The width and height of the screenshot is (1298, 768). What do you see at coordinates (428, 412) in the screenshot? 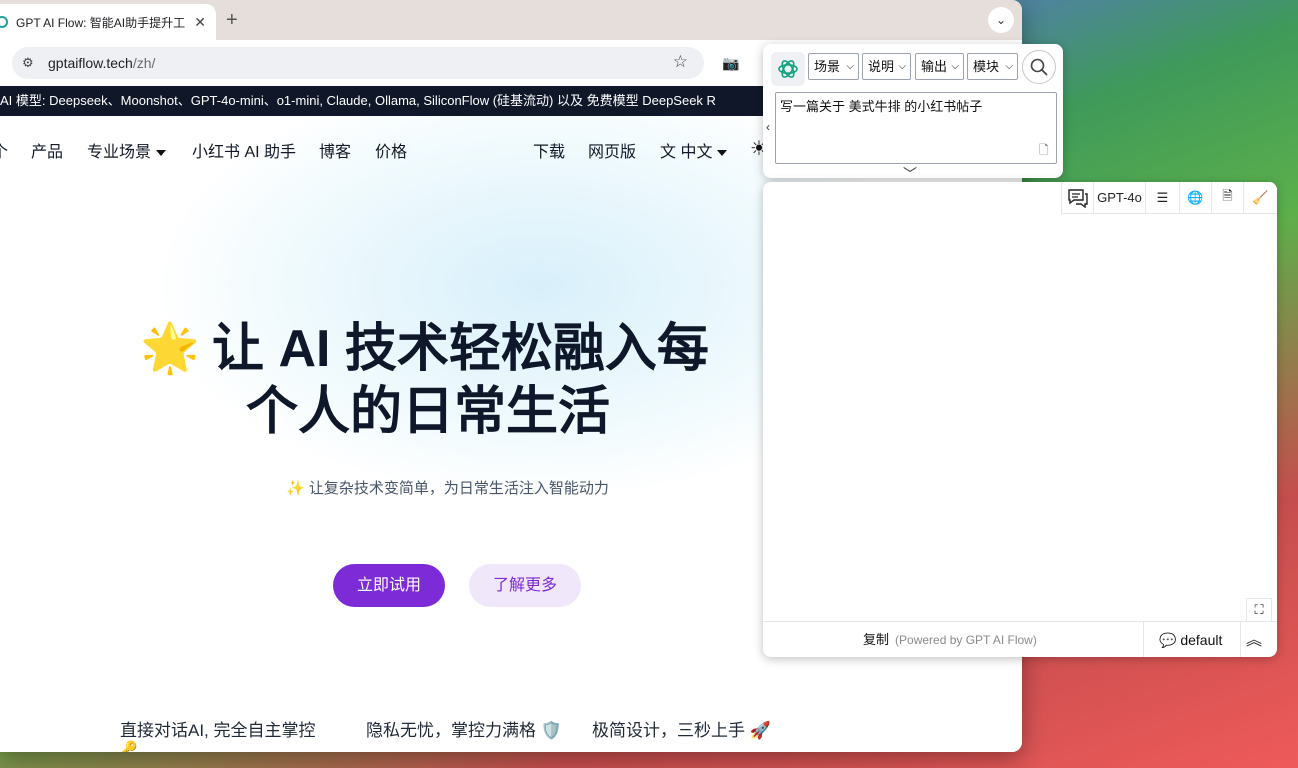
I see `hero-title-line2: 个人的日常生活` at bounding box center [428, 412].